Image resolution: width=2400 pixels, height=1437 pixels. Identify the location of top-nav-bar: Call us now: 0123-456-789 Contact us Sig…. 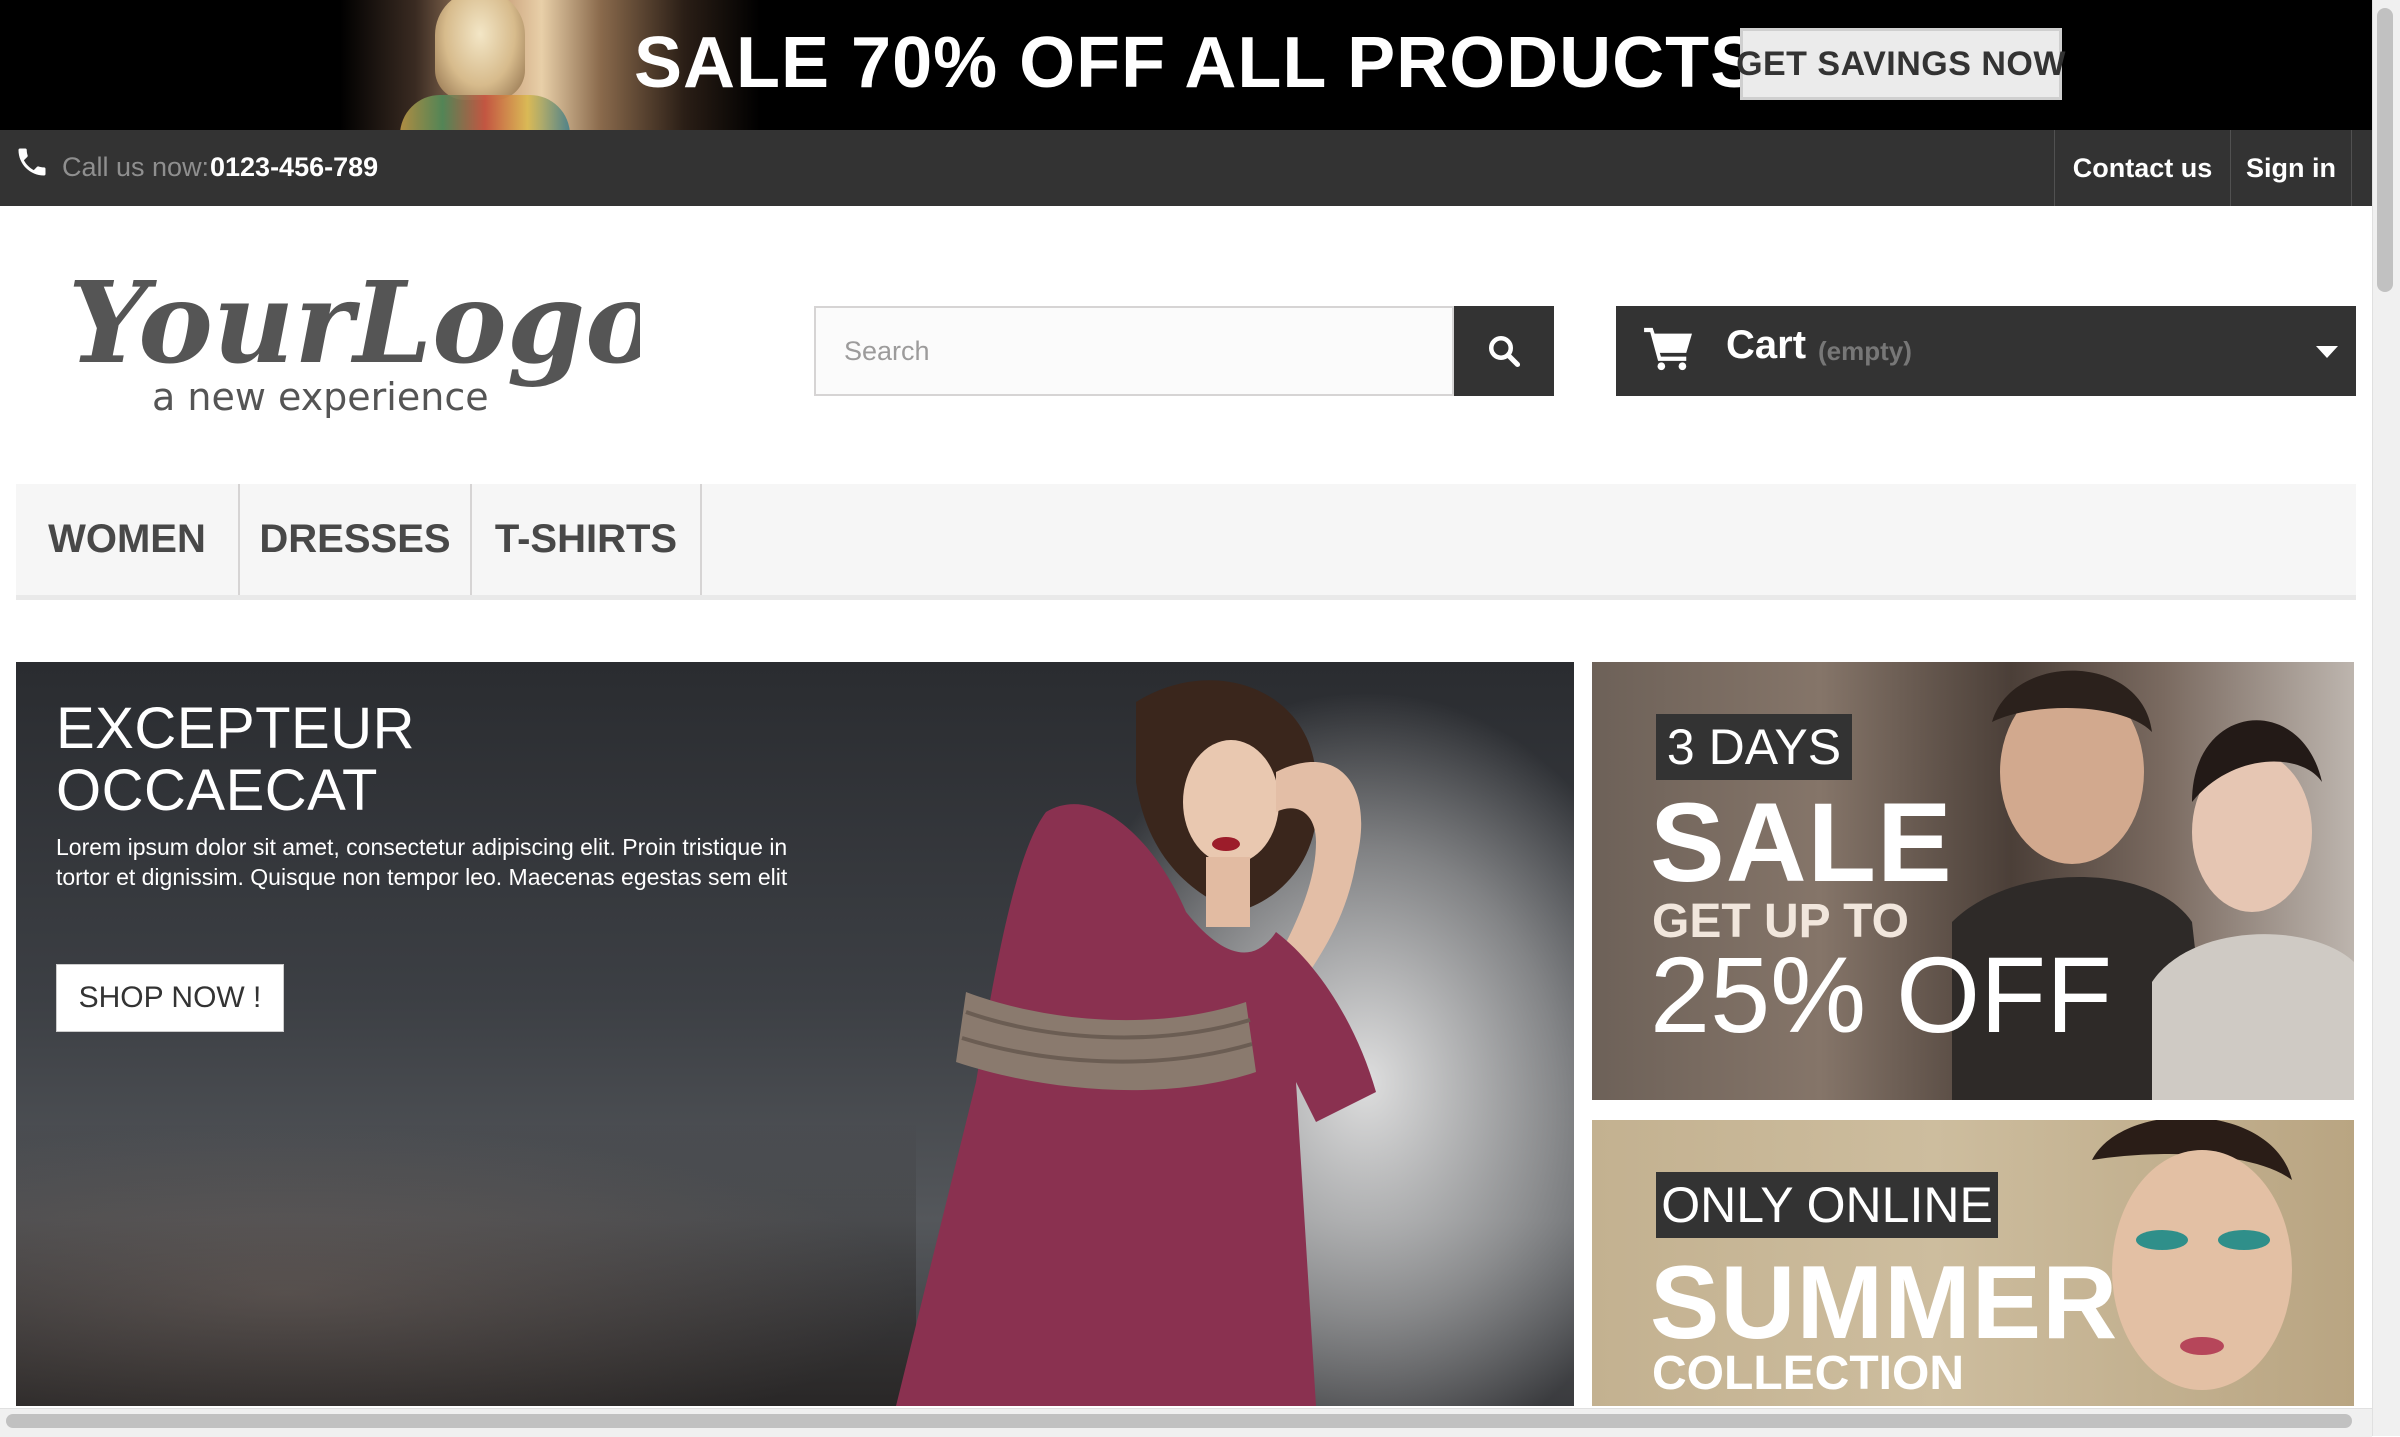
(1186, 168).